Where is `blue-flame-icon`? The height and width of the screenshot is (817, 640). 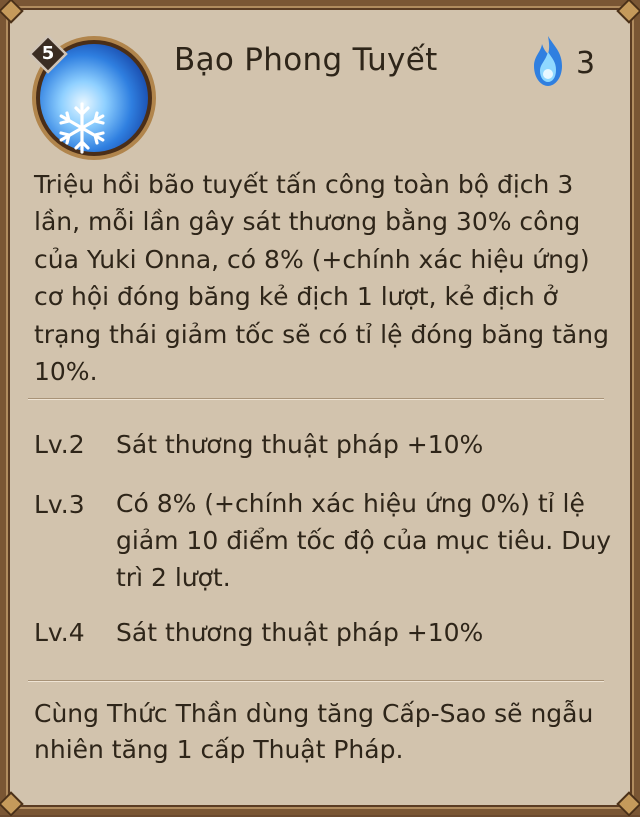
blue-flame-icon is located at coordinates (548, 61).